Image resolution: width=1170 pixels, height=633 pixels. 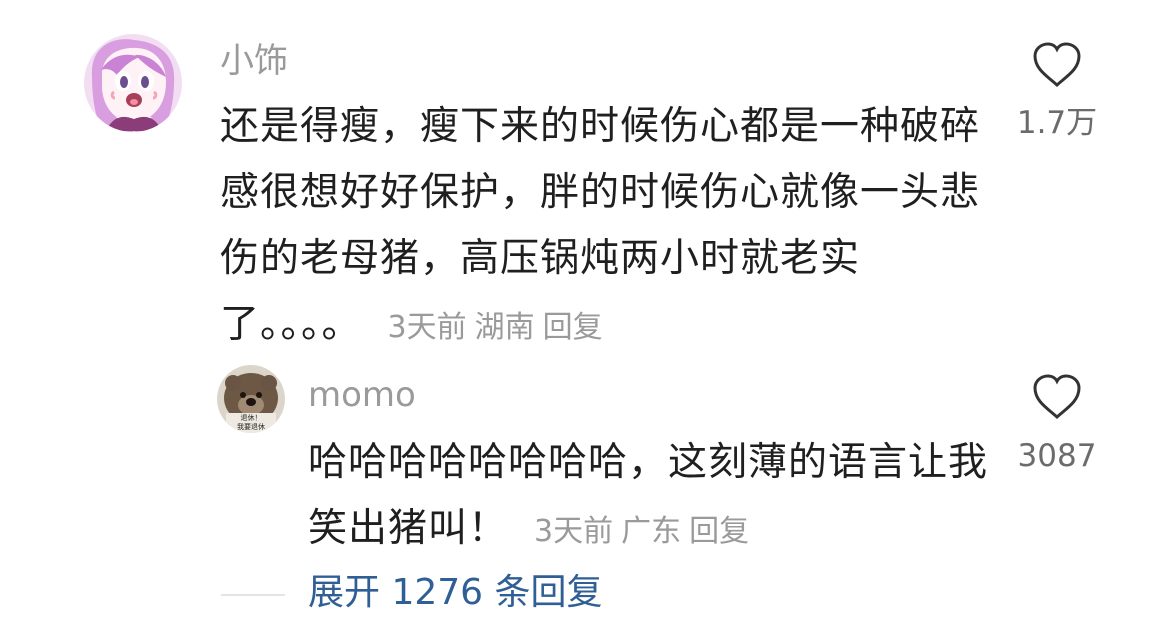 I want to click on avatar-caption-line1: 退休！, so click(x=251, y=417).